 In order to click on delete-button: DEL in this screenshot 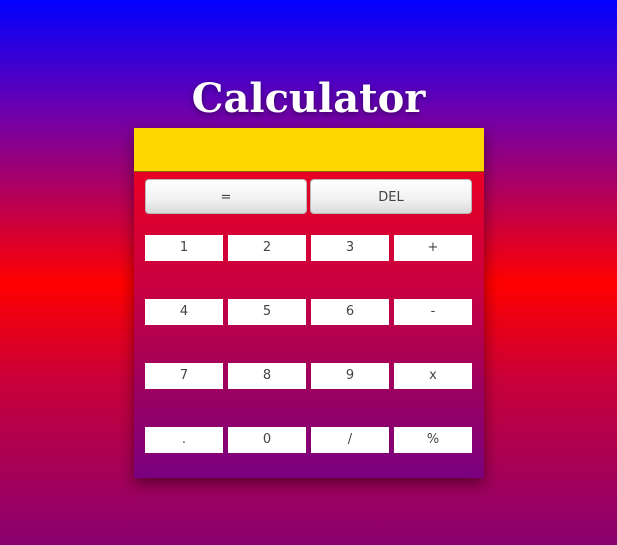, I will do `click(391, 196)`.